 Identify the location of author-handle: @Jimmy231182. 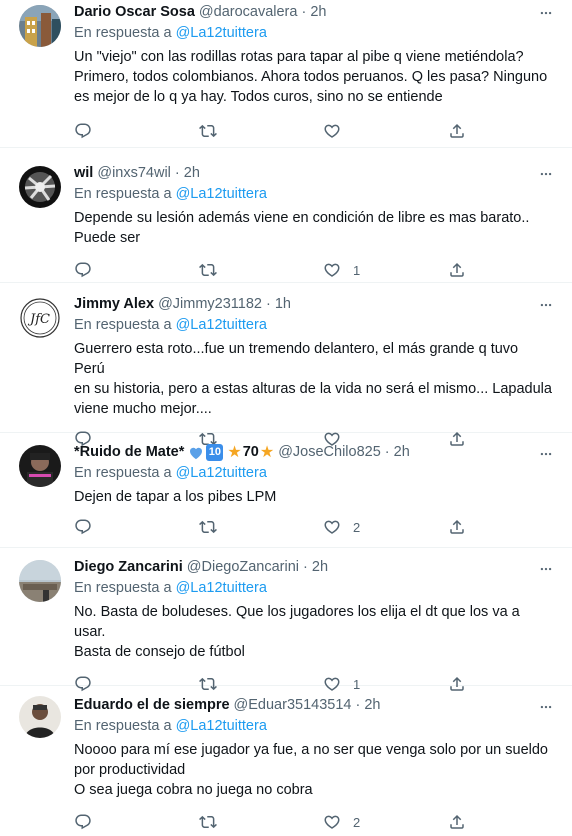
(210, 304).